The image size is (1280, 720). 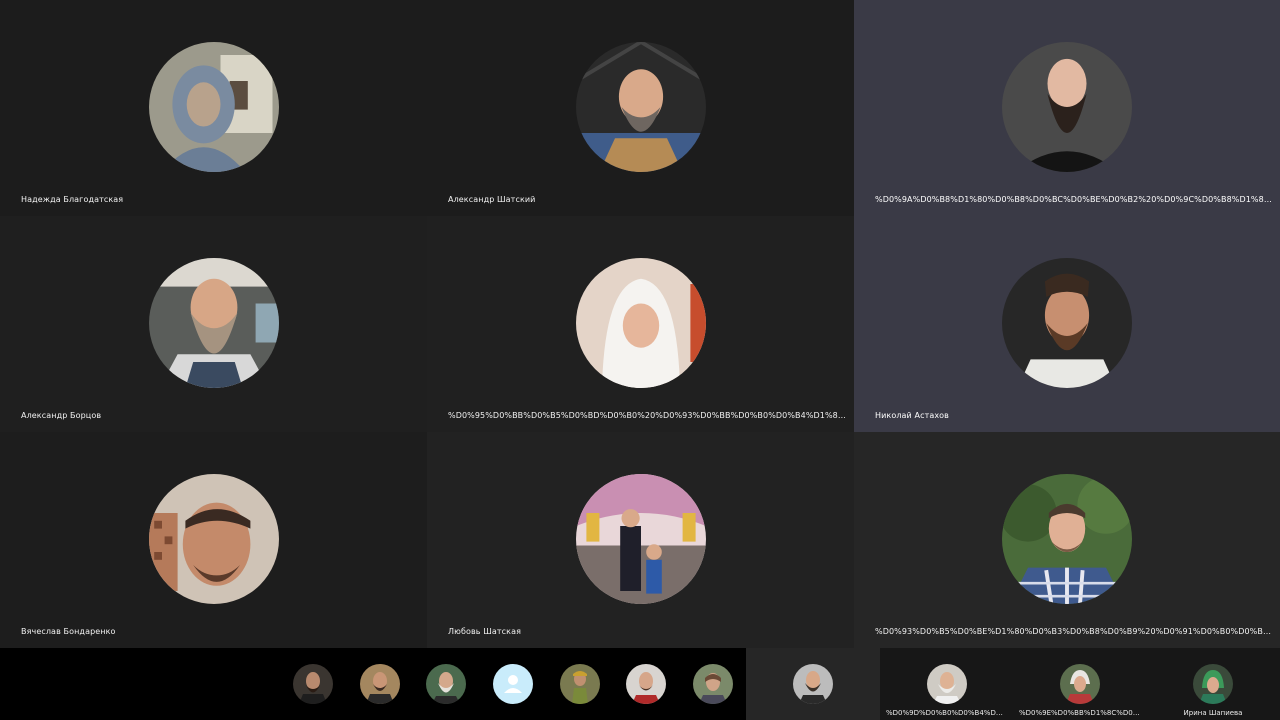 What do you see at coordinates (1213, 713) in the screenshot?
I see `strip-participant-name: Ирина Шапиева` at bounding box center [1213, 713].